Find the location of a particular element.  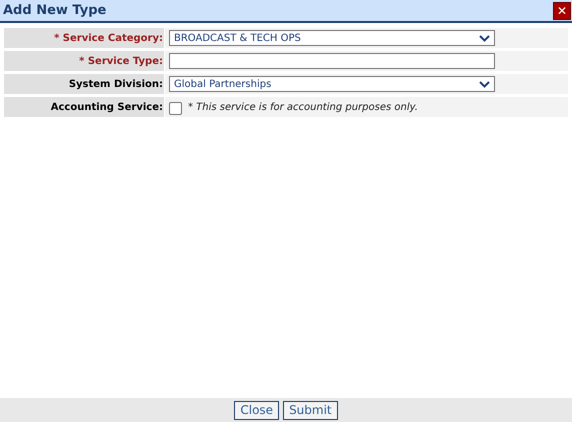

dialog-button: Submit is located at coordinates (310, 410).